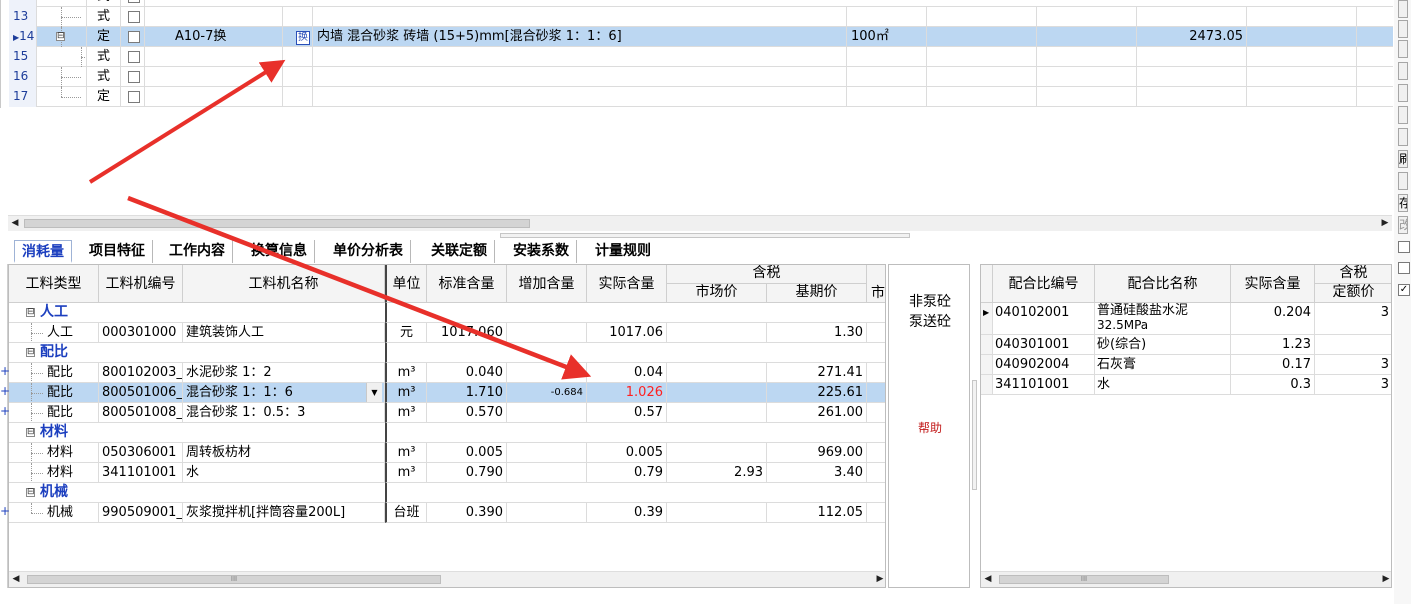  Describe the element at coordinates (187, 121) in the screenshot. I see `annotation-arrow-to-quota` at that location.